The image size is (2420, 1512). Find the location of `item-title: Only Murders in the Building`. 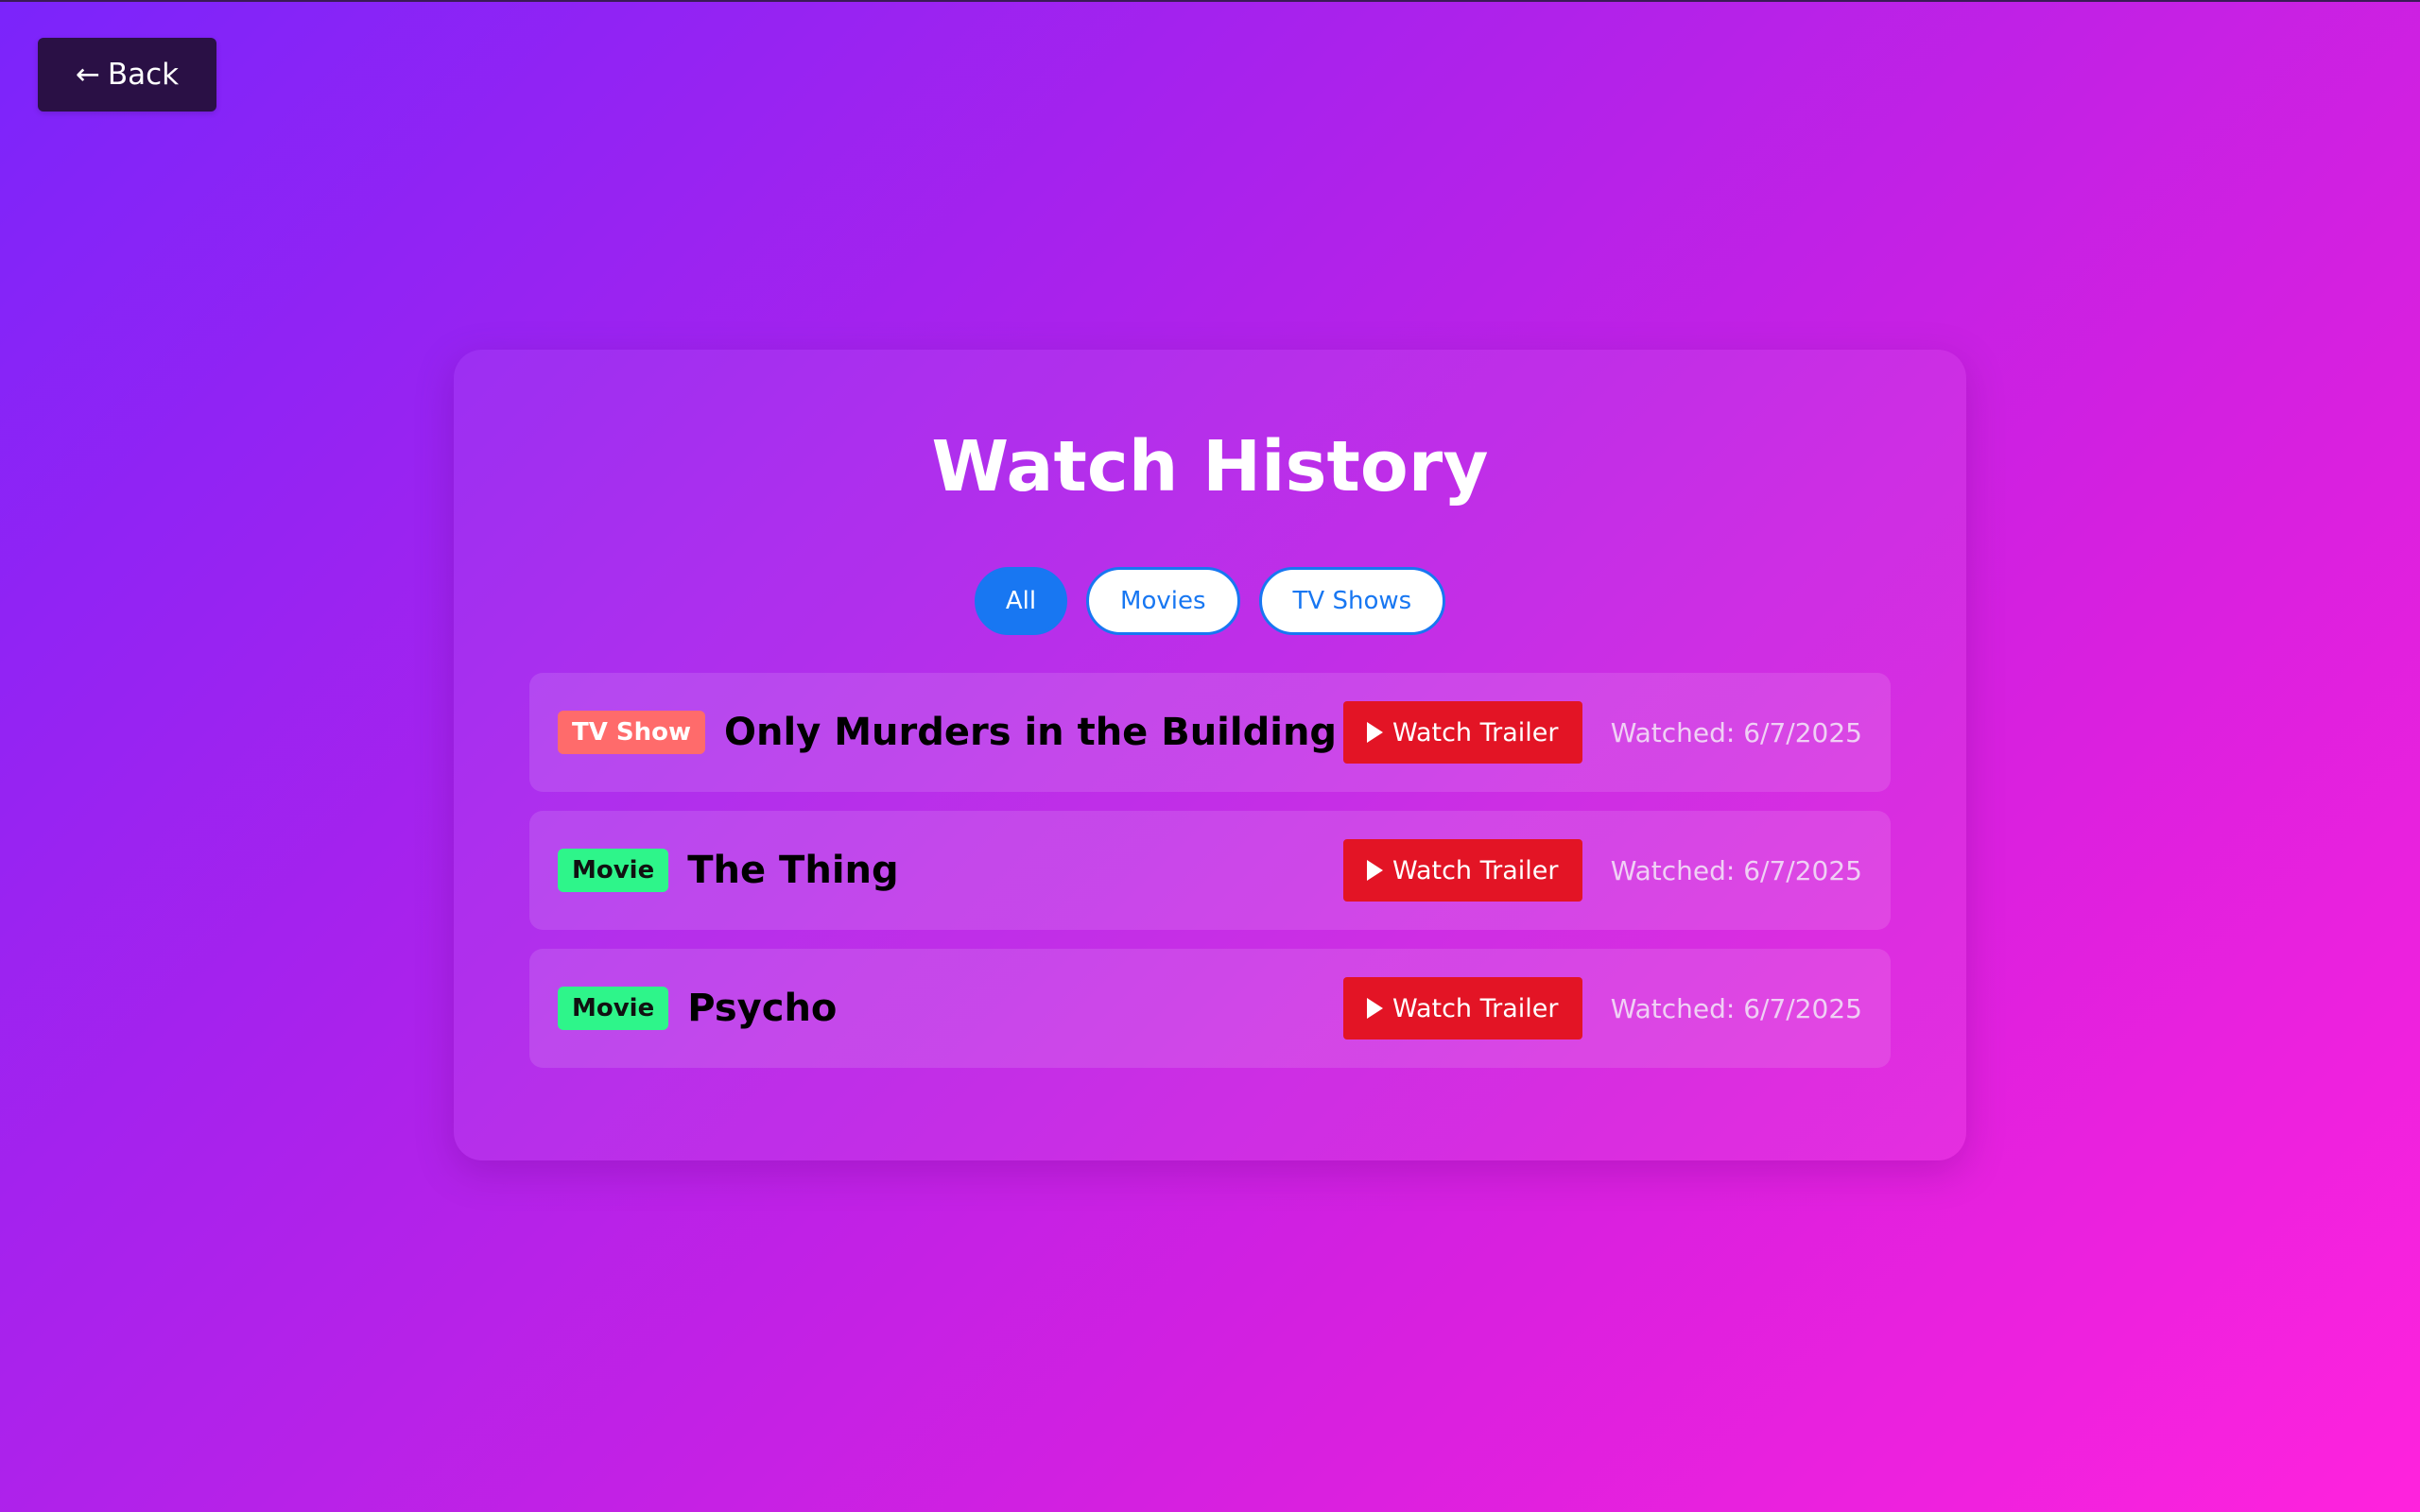

item-title: Only Murders in the Building is located at coordinates (1031, 732).